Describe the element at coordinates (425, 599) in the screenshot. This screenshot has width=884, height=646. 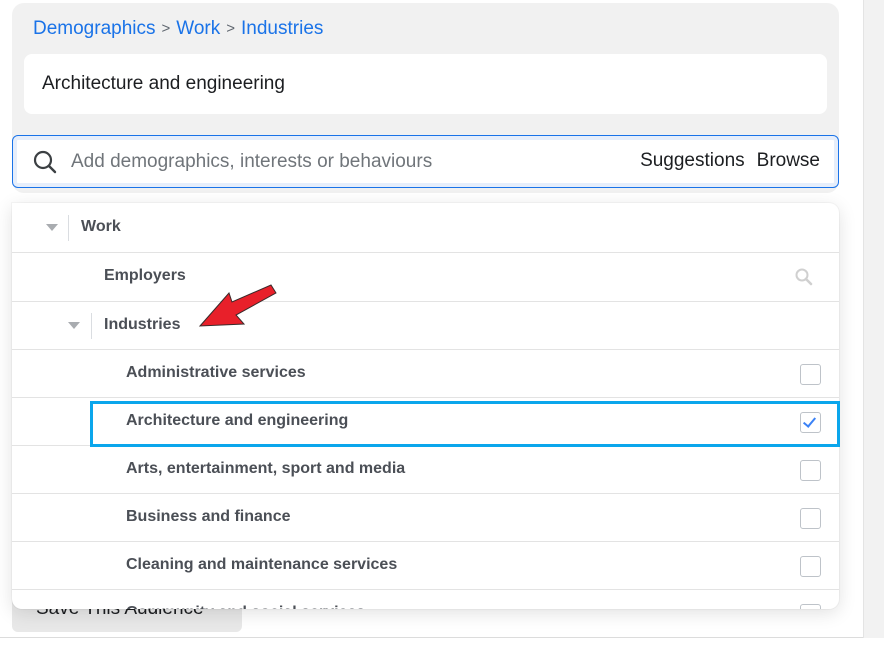
I see `tree-row-partial: Community and social services` at that location.